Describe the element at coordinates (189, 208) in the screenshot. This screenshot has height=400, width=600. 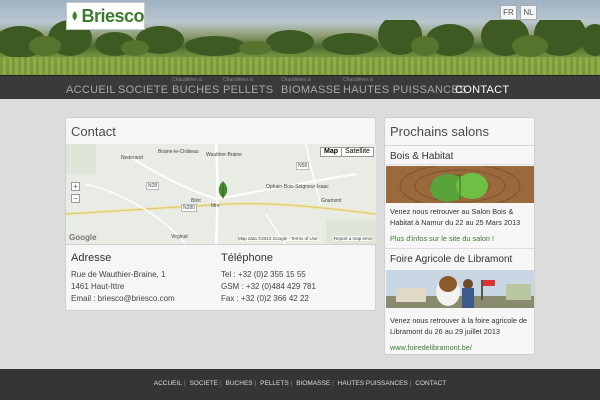
I see `map-road-label: N280` at that location.